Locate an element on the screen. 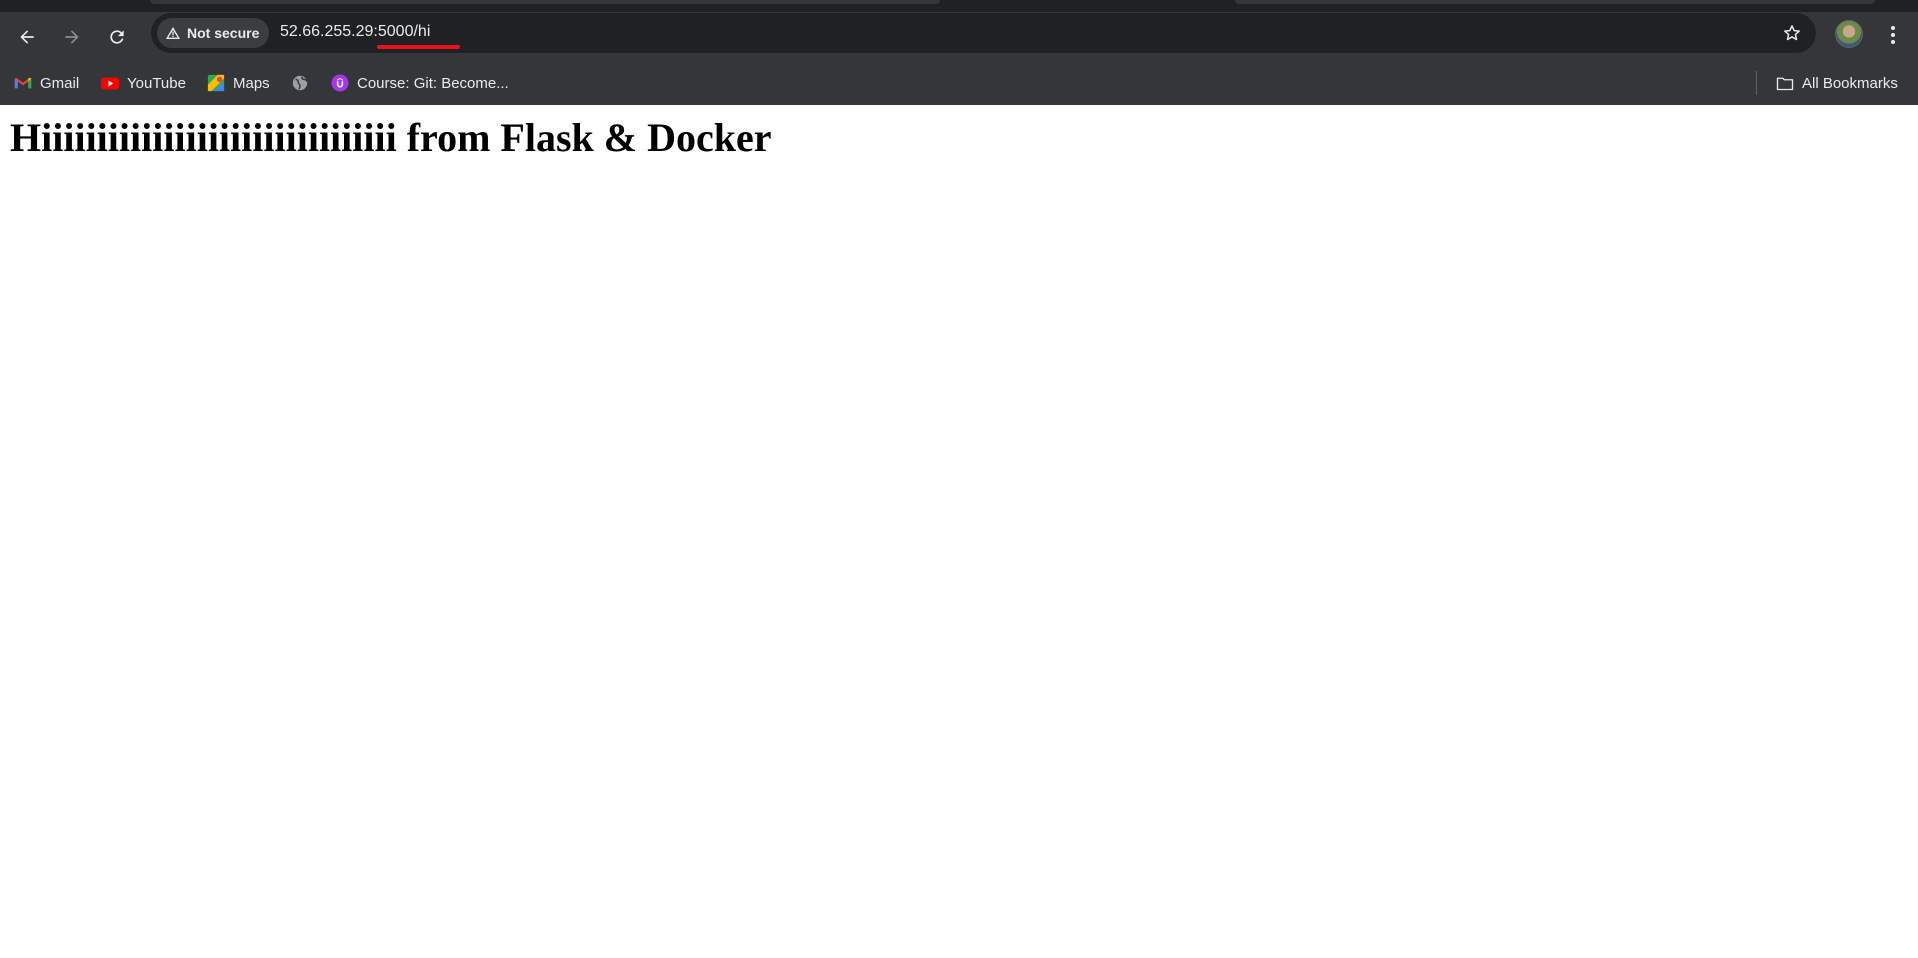  folder-icon is located at coordinates (1785, 83).